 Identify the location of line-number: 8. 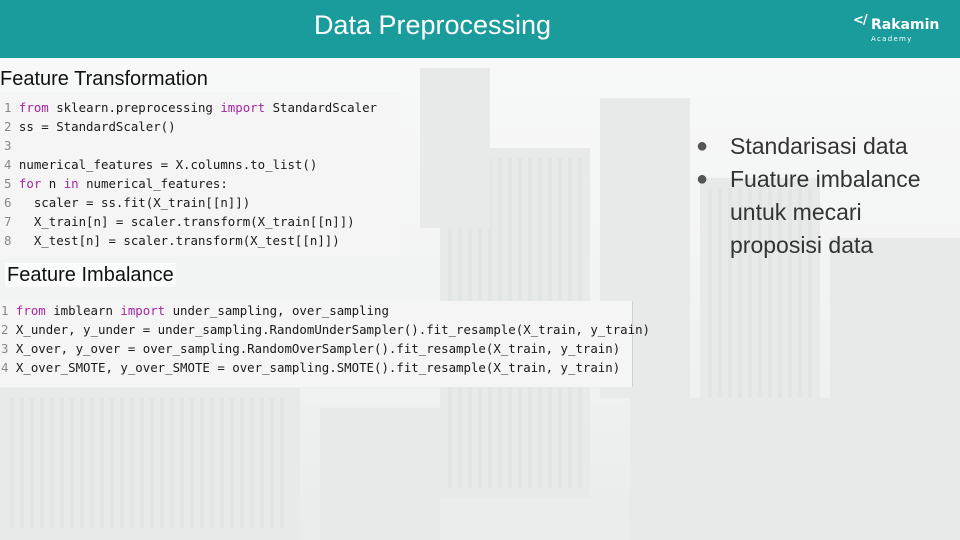
(11, 240).